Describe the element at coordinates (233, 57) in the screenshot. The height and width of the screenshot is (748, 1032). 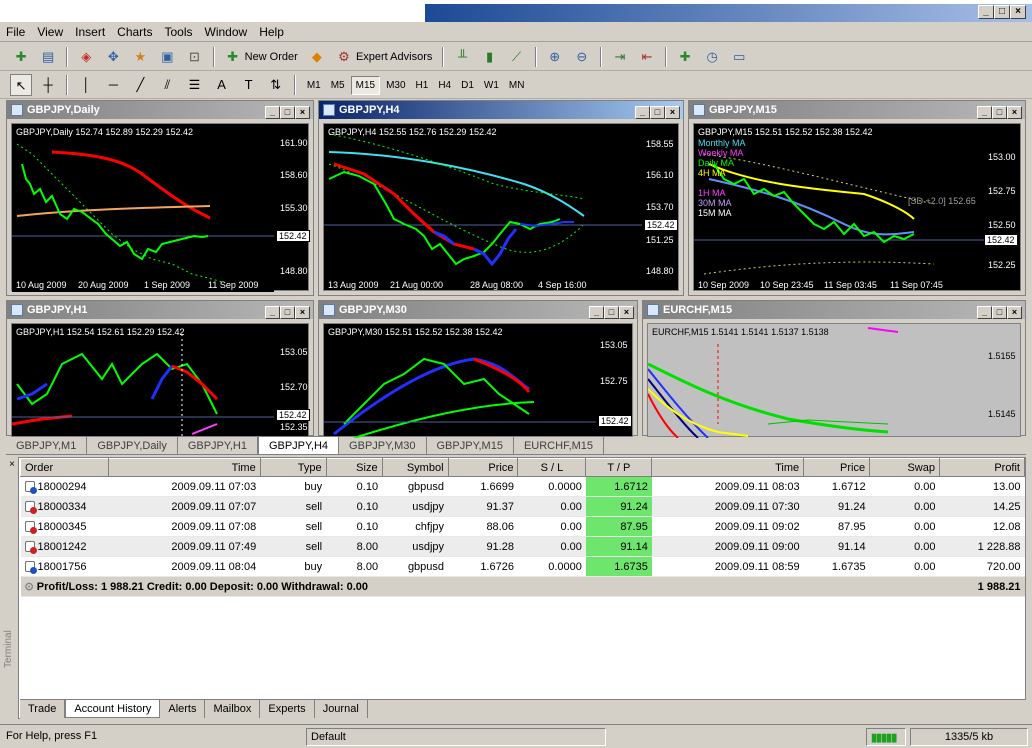
I see `new-order-icon: ✚` at that location.